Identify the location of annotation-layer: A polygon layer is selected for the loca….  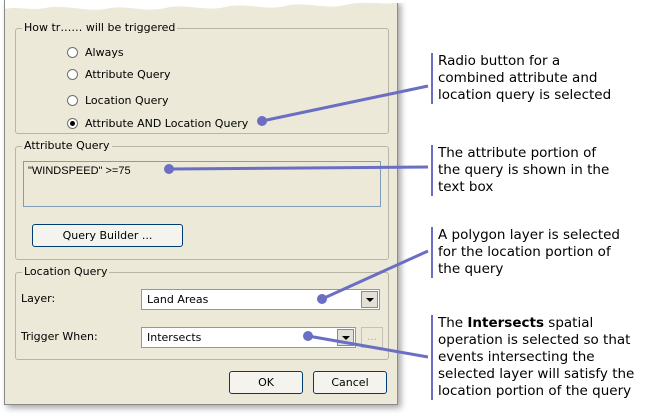
(525, 252).